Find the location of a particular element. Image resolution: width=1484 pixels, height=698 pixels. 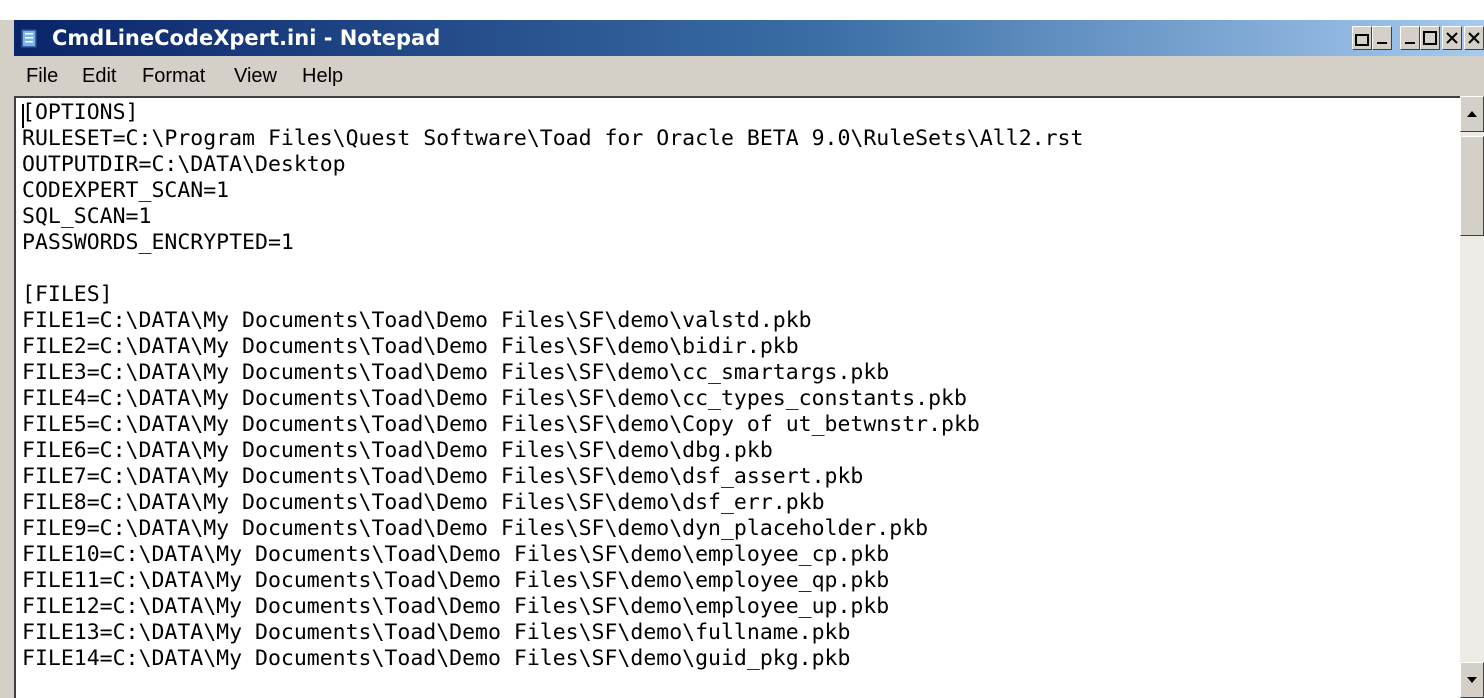

close-button is located at coordinates (1452, 38).